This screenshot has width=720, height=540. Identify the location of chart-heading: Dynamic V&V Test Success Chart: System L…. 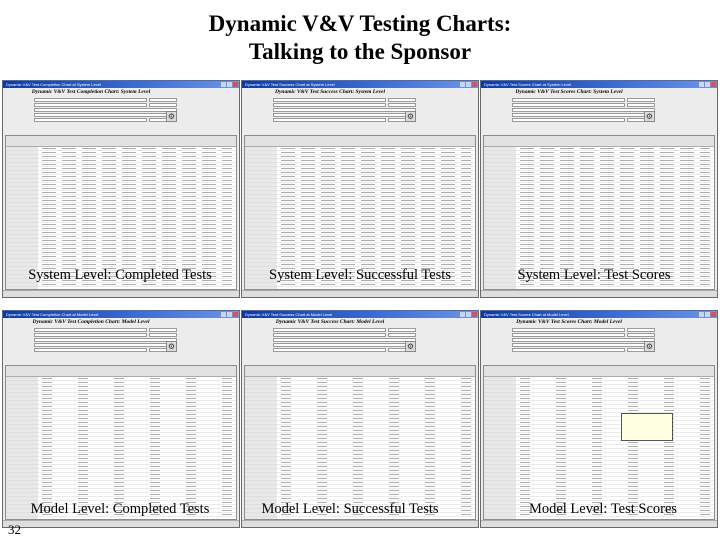
(330, 92).